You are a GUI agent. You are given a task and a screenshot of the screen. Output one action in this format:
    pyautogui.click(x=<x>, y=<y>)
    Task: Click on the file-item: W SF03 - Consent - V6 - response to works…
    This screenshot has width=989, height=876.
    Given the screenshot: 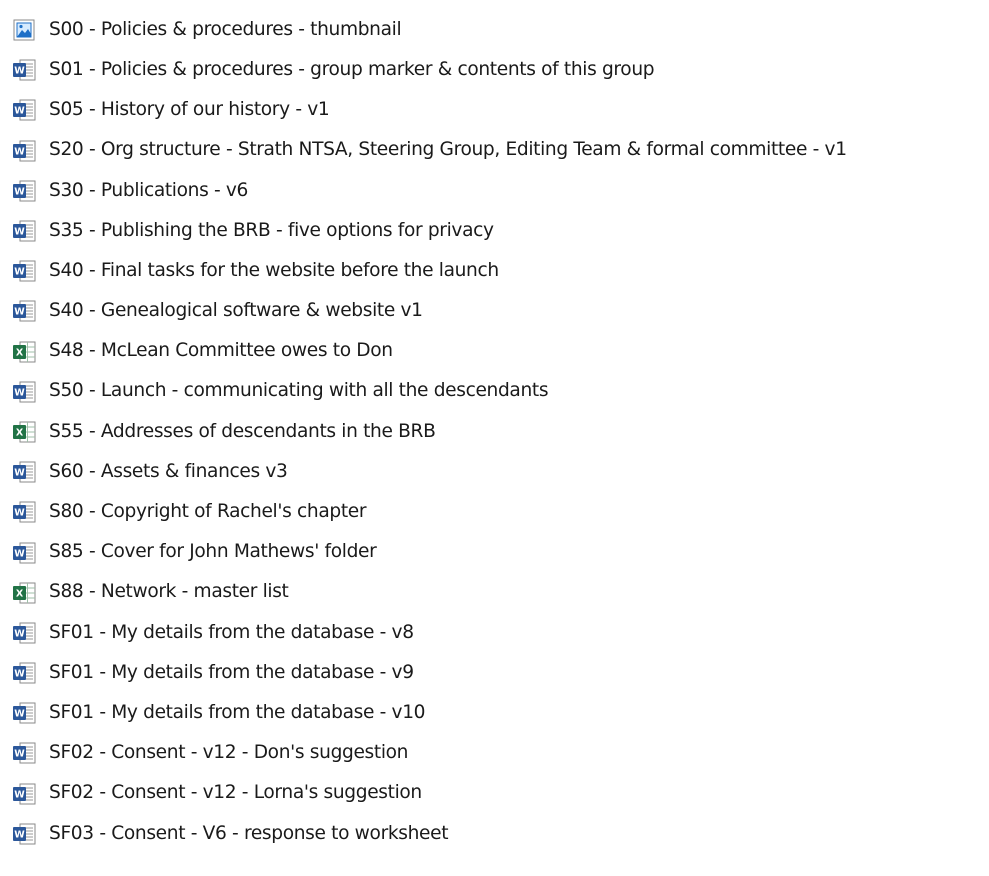 What is the action you would take?
    pyautogui.click(x=494, y=834)
    